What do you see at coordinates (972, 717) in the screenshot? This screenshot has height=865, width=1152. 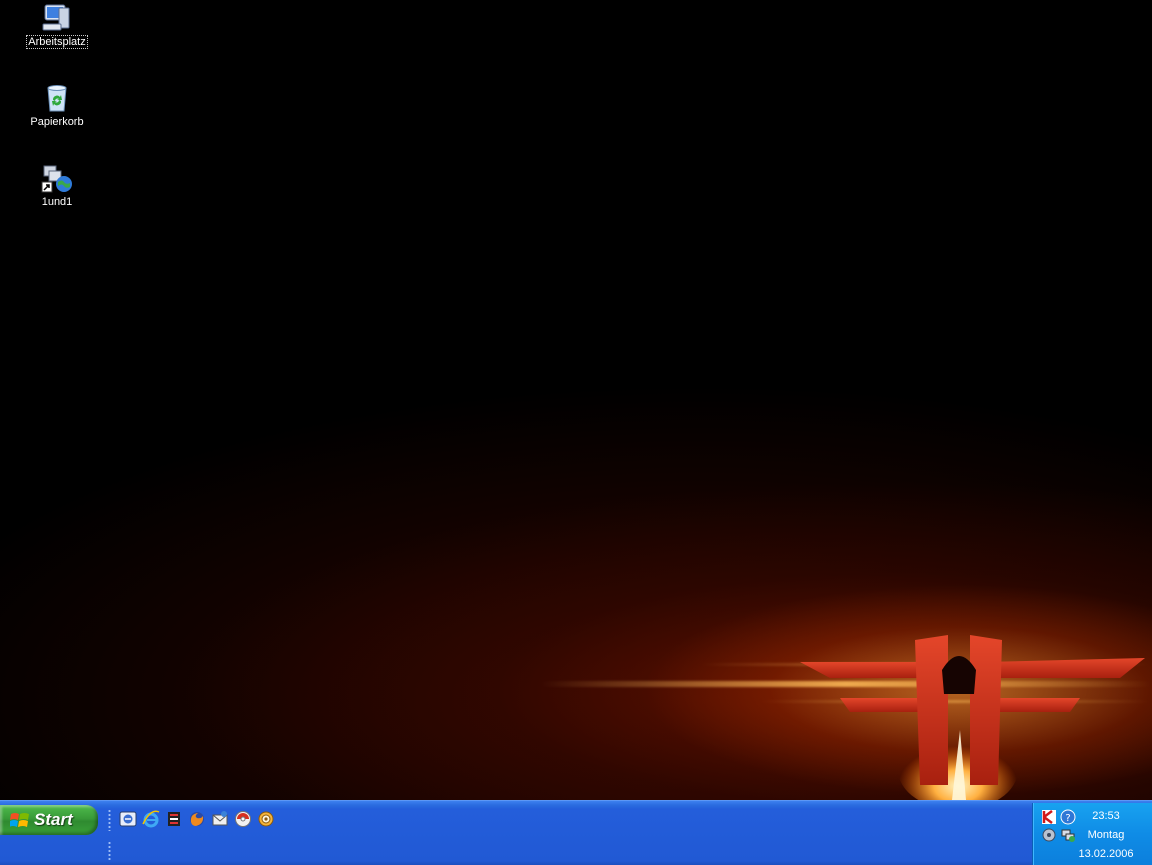 I see `wallpaper-emblem` at bounding box center [972, 717].